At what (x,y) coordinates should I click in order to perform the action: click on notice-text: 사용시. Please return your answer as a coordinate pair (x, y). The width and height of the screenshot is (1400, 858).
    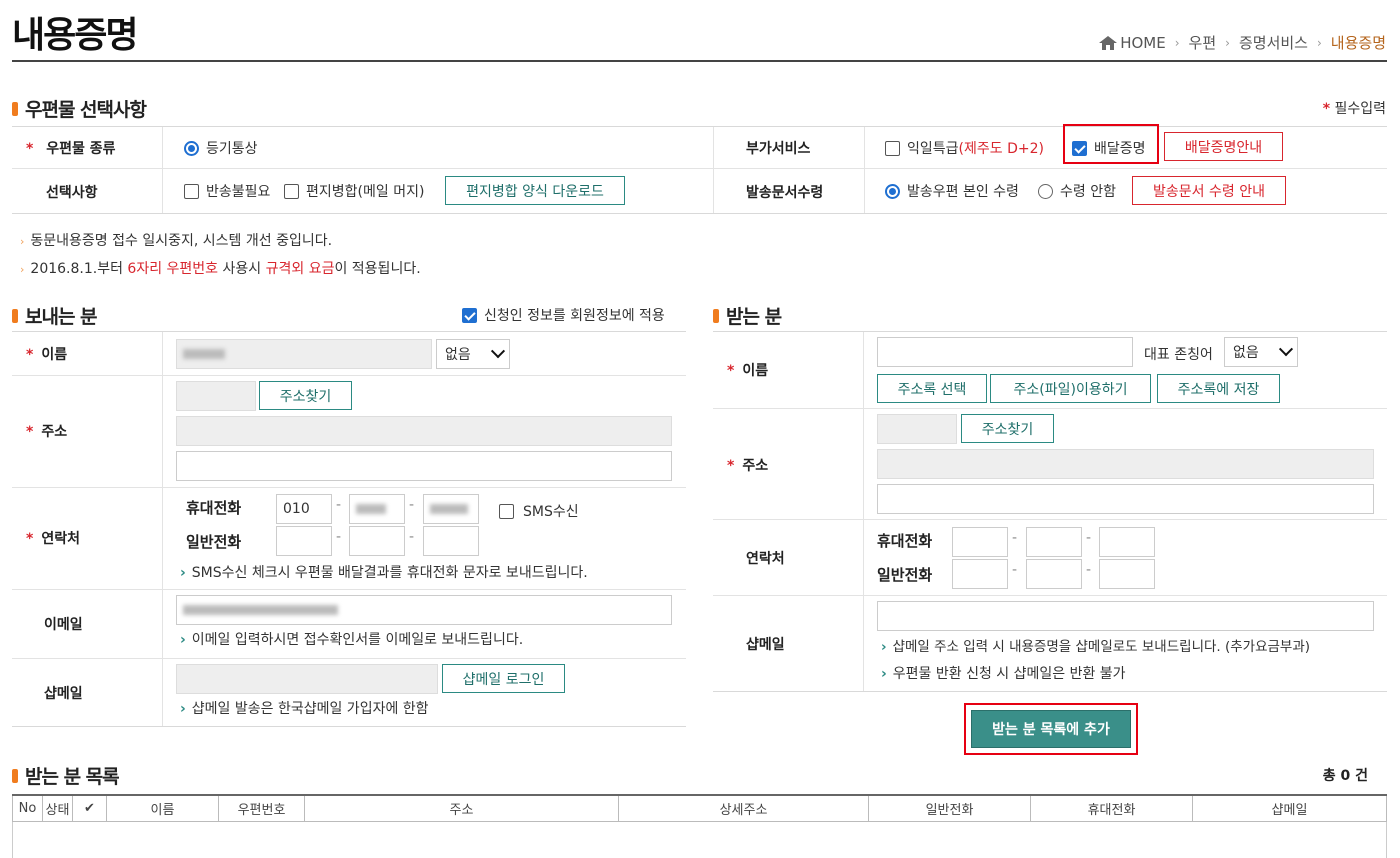
    Looking at the image, I should click on (242, 269).